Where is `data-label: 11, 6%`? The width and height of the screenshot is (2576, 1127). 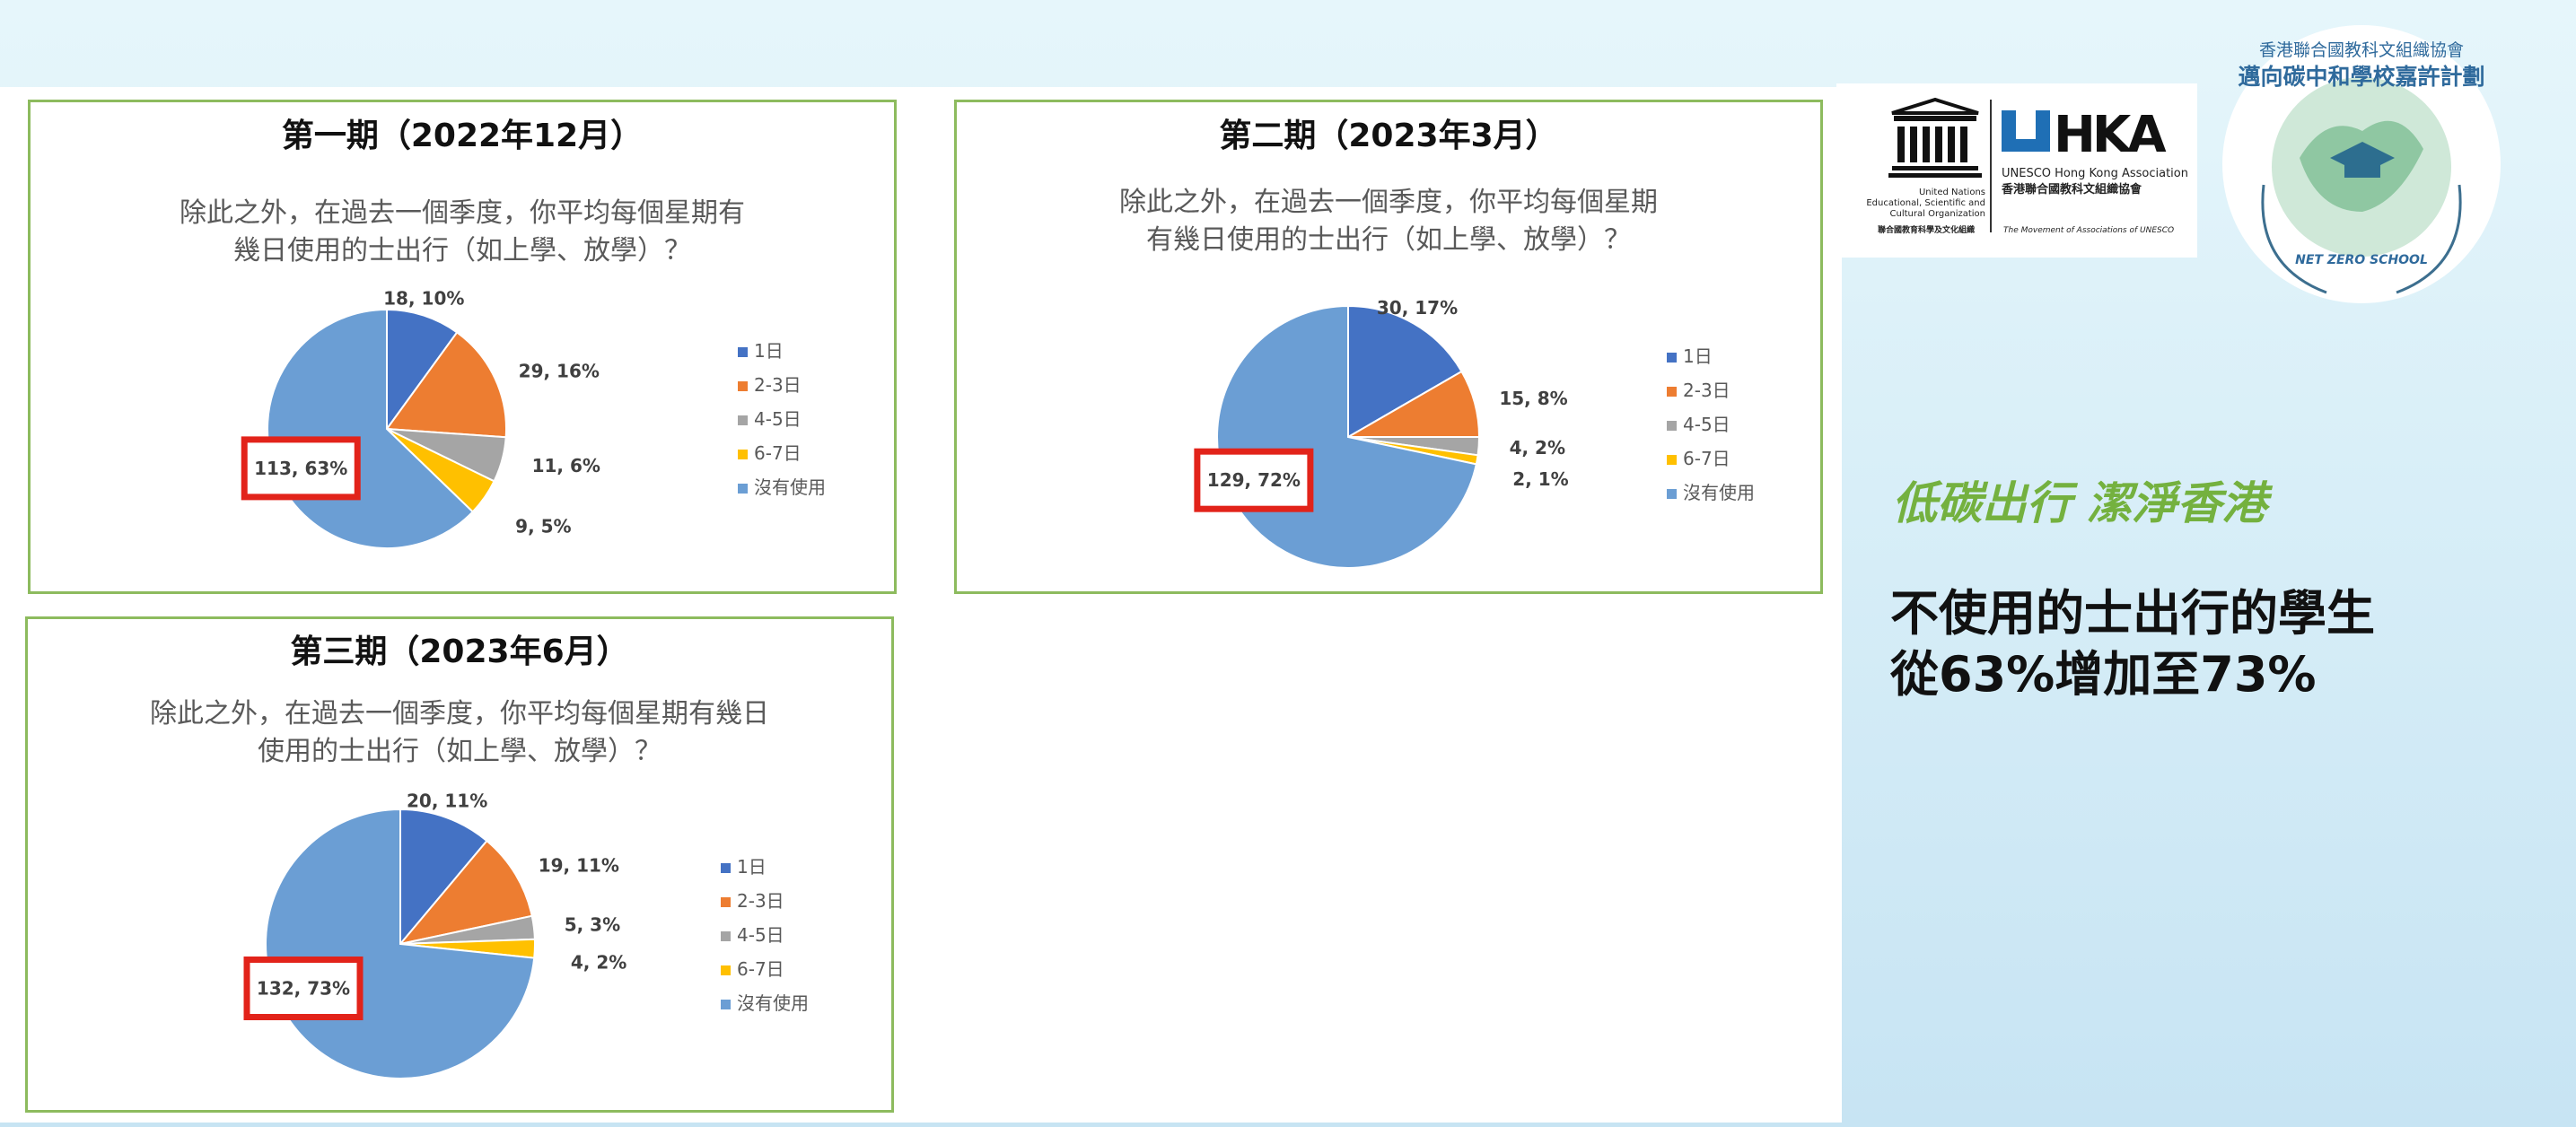 data-label: 11, 6% is located at coordinates (566, 465).